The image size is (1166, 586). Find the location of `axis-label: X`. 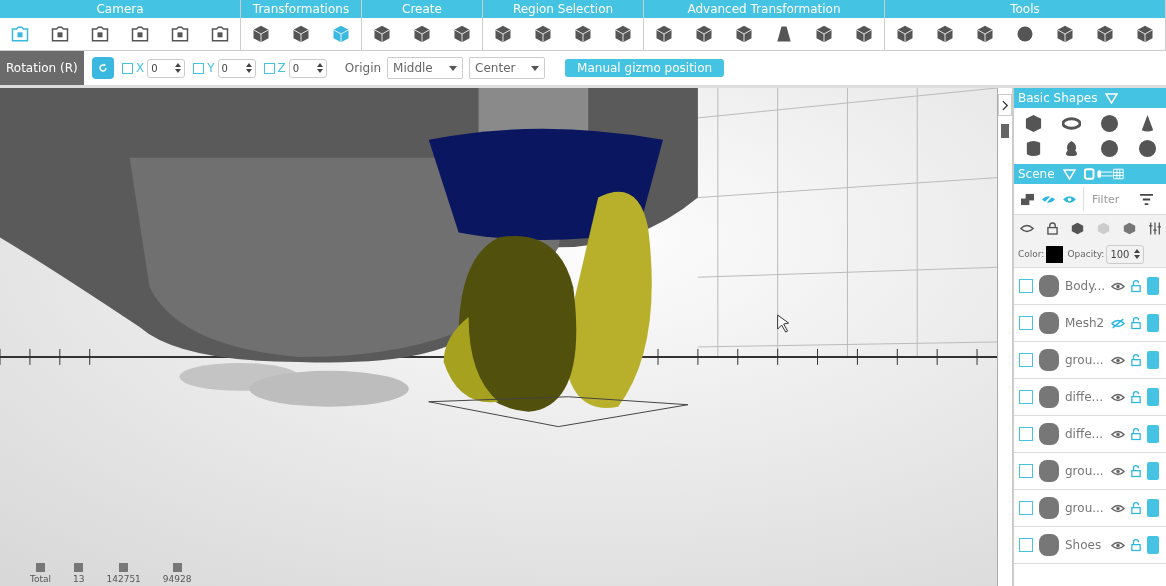

axis-label: X is located at coordinates (140, 68).